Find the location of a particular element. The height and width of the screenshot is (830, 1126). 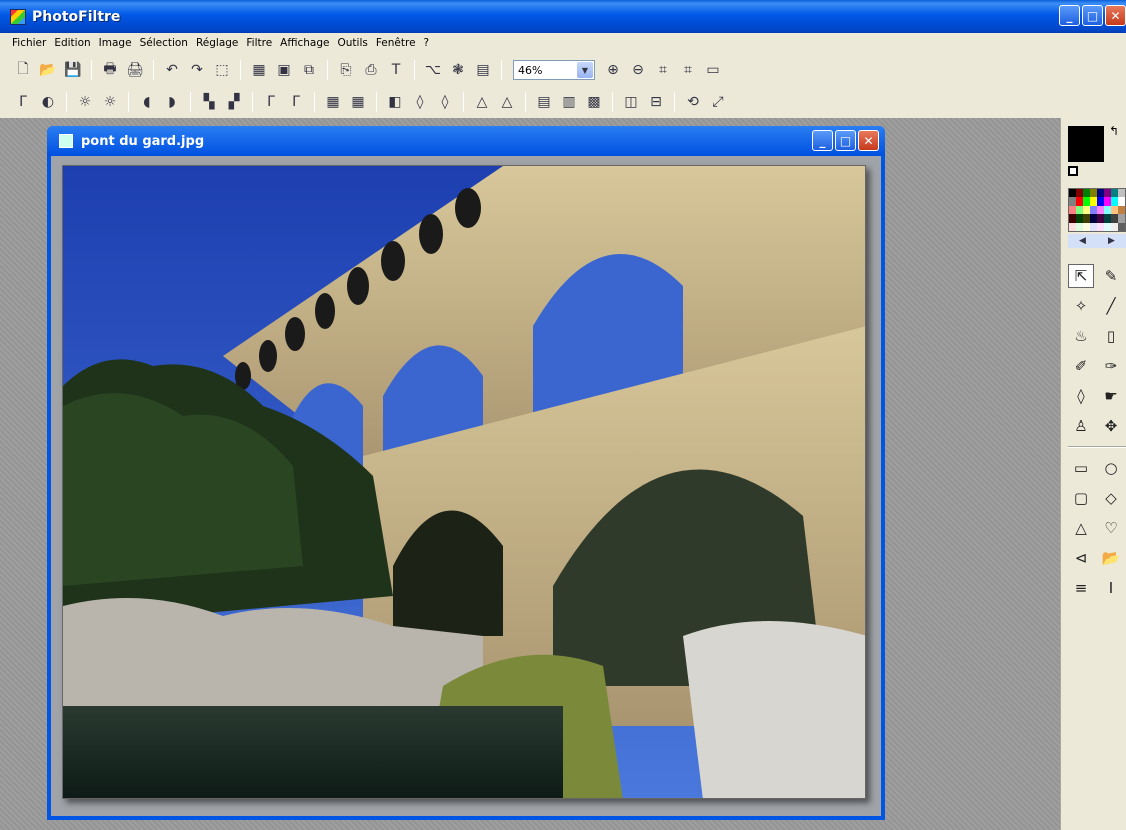

plugin-icon: ❃ is located at coordinates (458, 70).